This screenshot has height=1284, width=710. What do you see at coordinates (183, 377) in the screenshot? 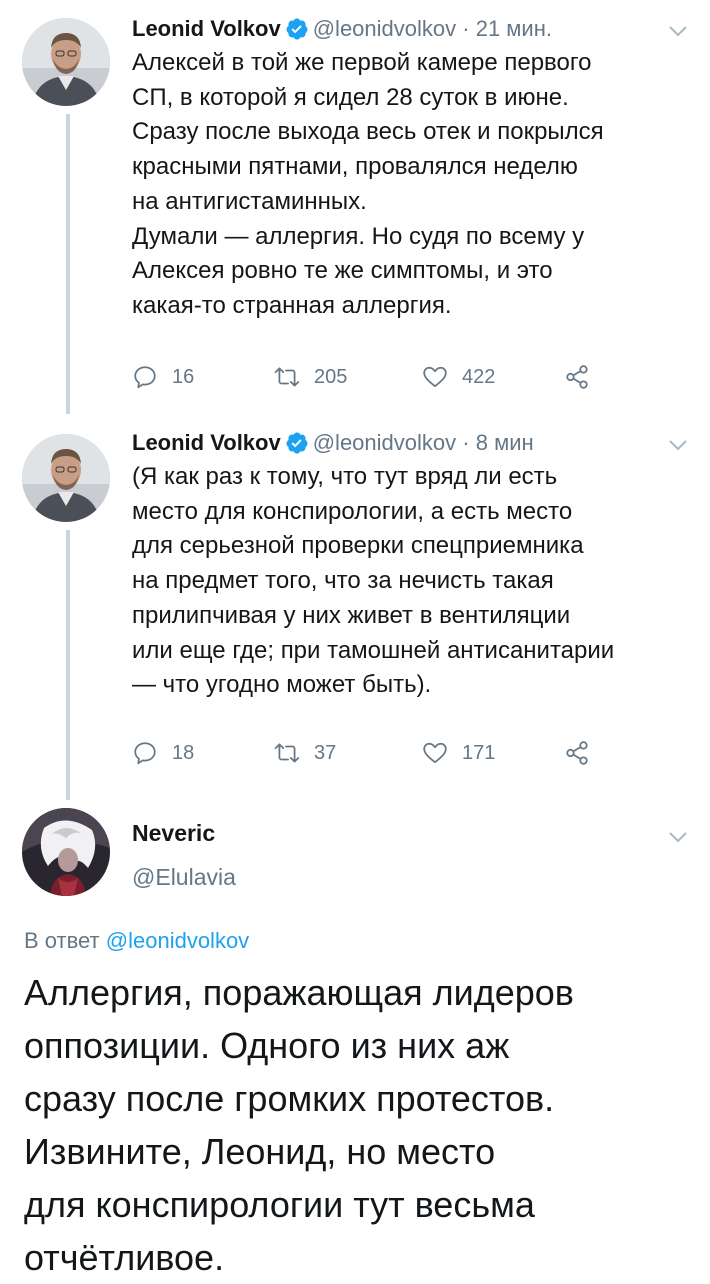
I see `reply-count: 16` at bounding box center [183, 377].